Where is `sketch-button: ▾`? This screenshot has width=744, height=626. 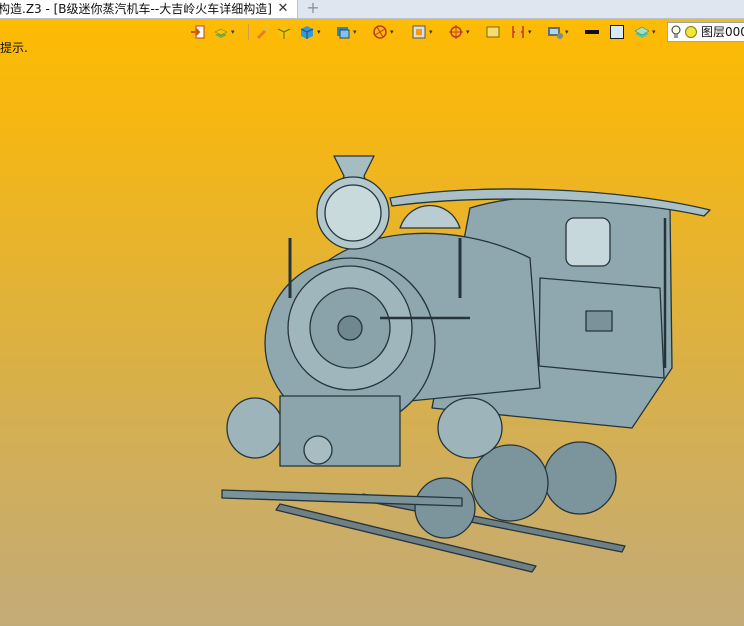 sketch-button: ▾ is located at coordinates (383, 32).